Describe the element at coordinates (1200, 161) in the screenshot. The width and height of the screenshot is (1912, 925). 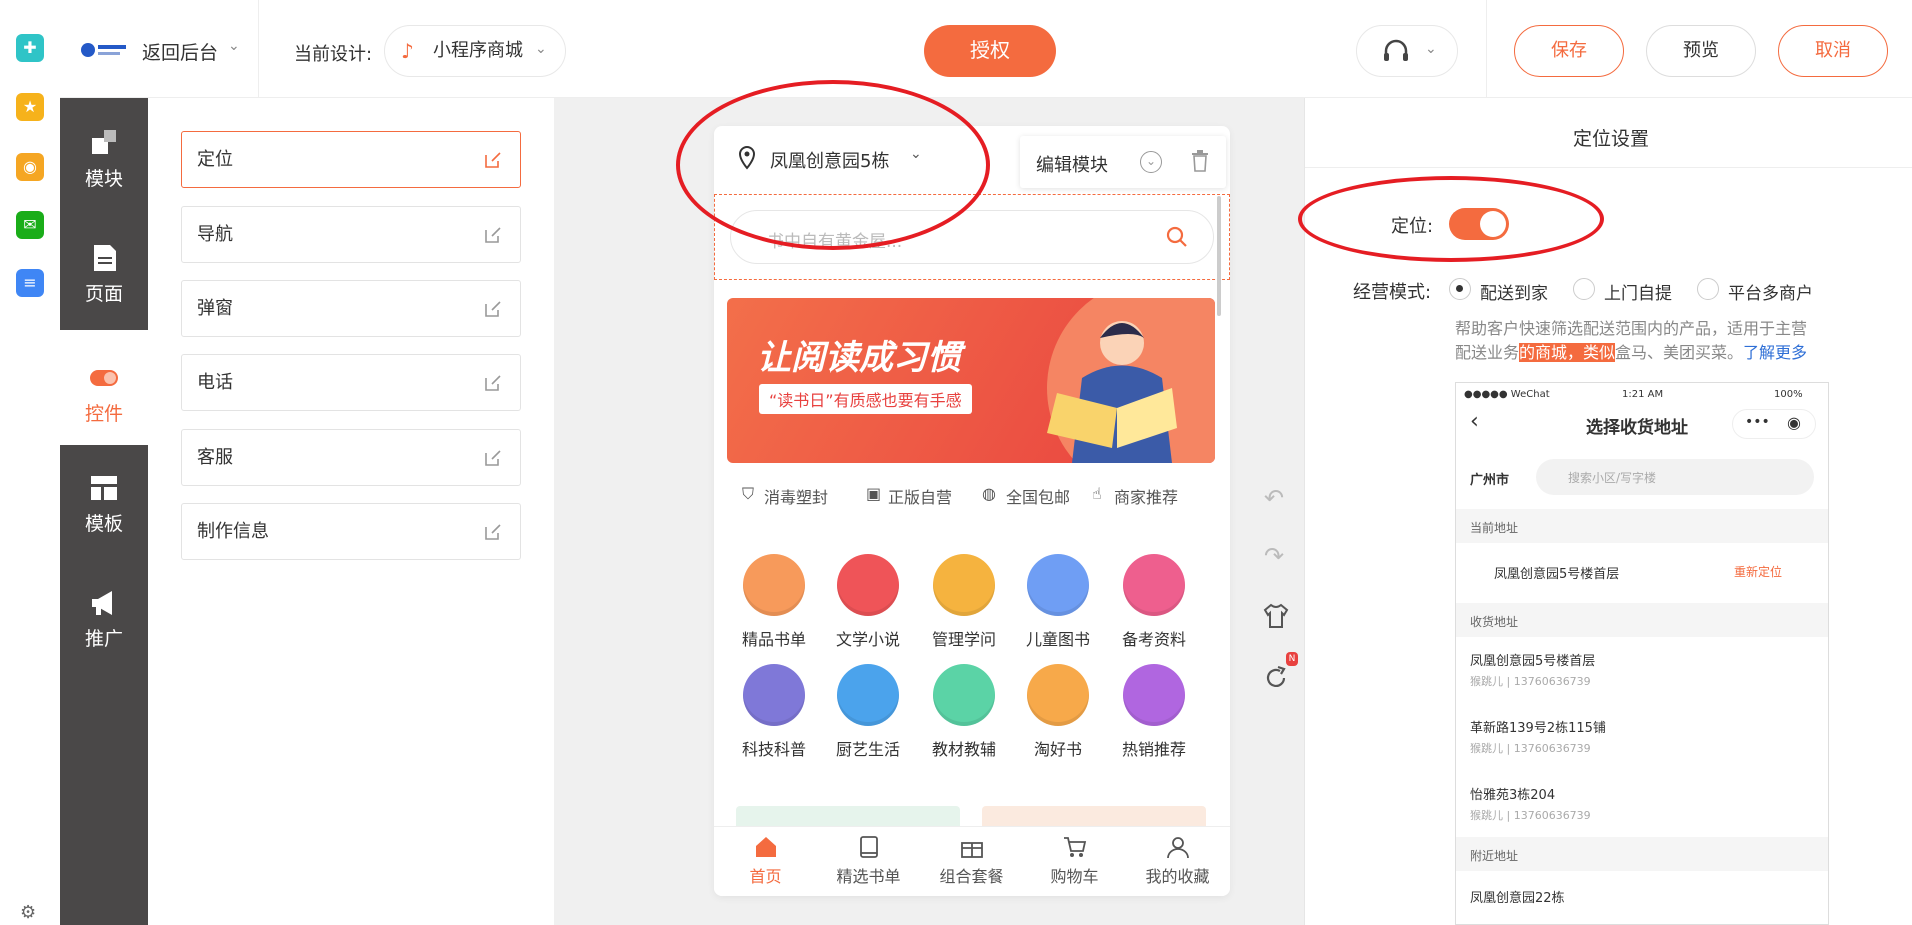
I see `trash-icon` at that location.